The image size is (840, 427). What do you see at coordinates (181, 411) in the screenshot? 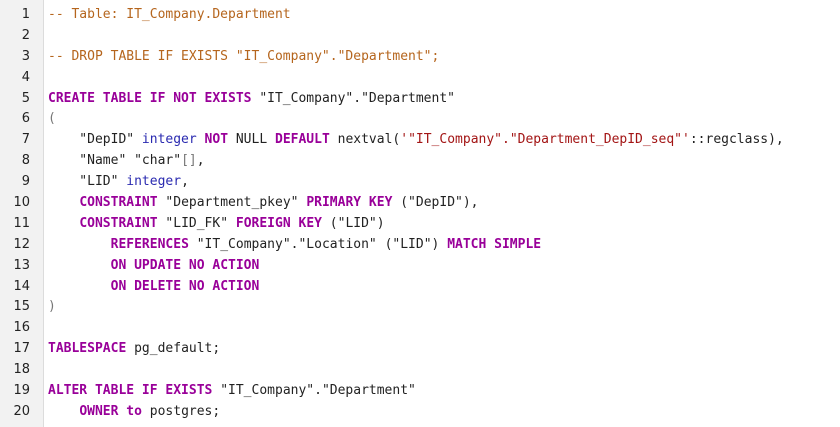
I see `code-token: postgres;` at bounding box center [181, 411].